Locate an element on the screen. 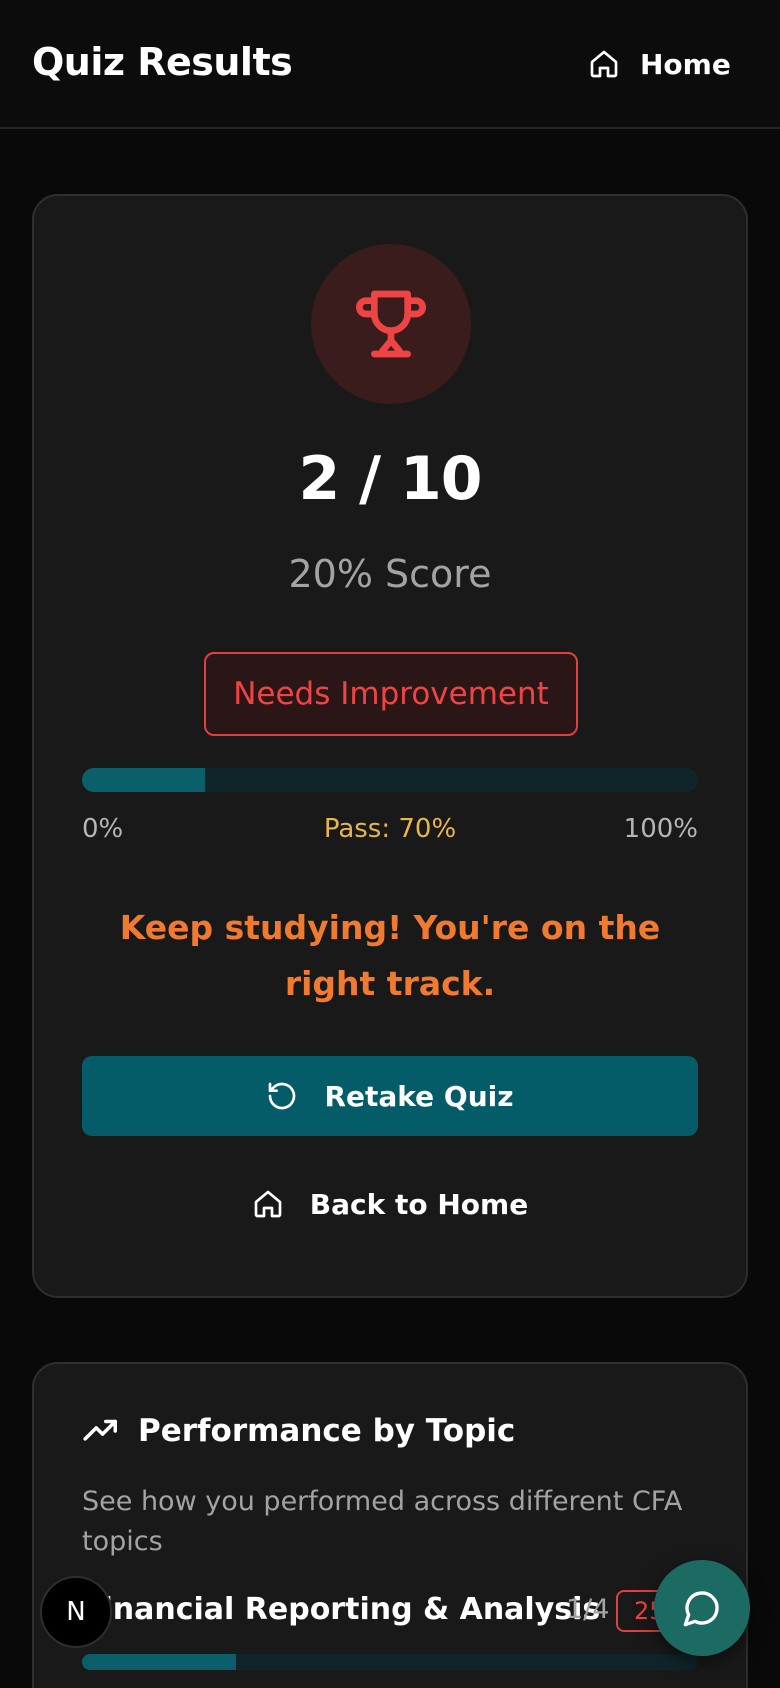 This screenshot has height=1688, width=780. retake-quiz-button: Retake Quiz is located at coordinates (390, 1096).